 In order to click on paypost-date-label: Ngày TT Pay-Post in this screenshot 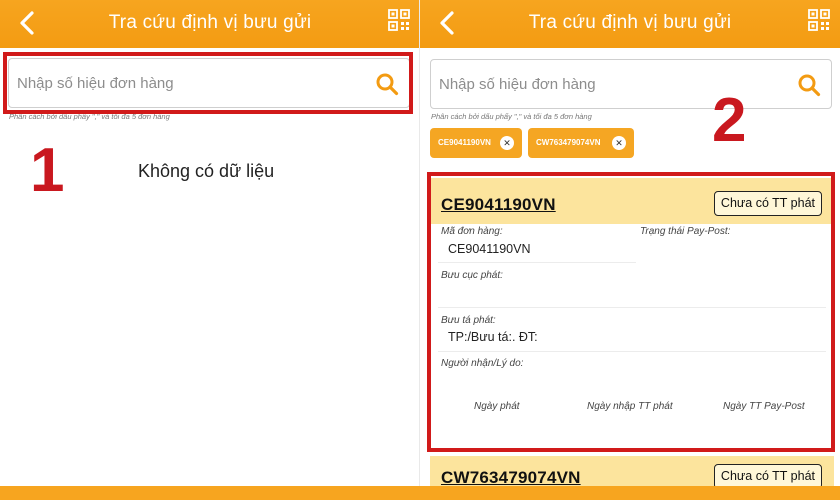, I will do `click(764, 406)`.